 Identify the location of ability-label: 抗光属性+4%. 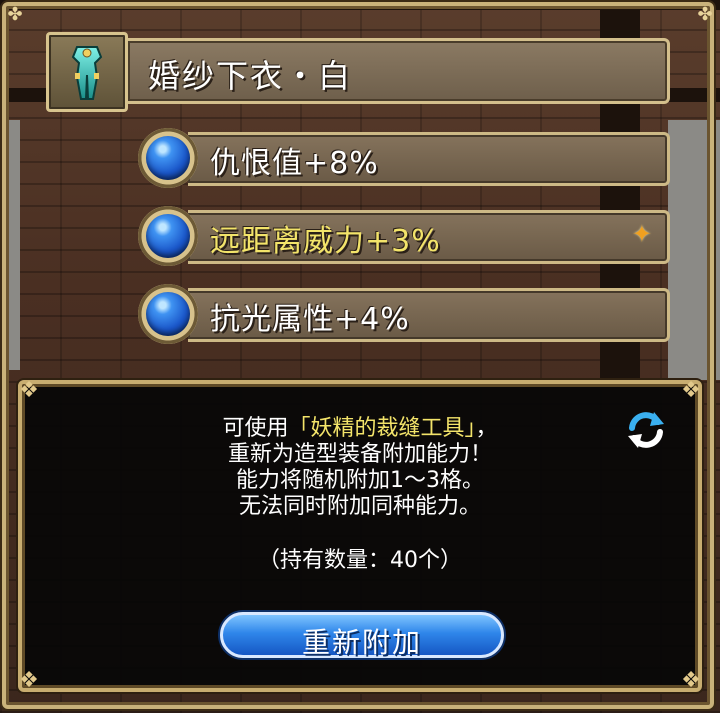
(310, 319).